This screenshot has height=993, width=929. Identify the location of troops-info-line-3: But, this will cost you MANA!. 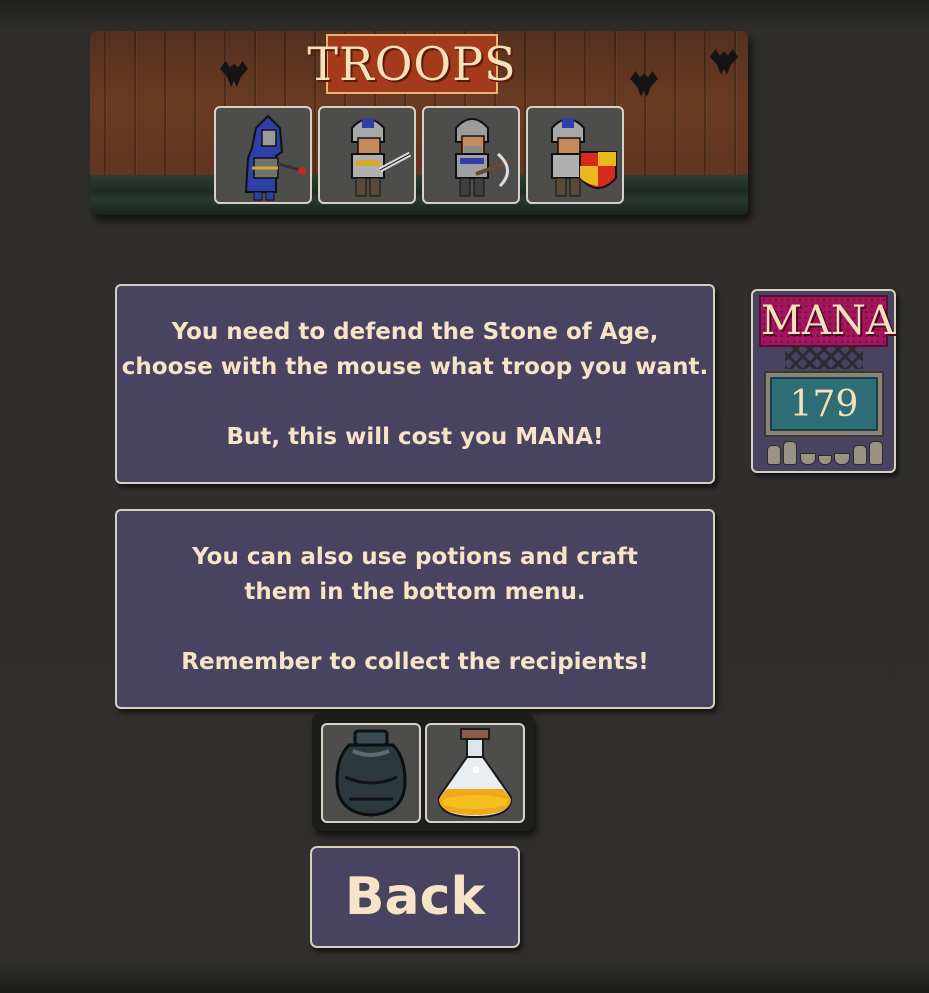
(415, 437).